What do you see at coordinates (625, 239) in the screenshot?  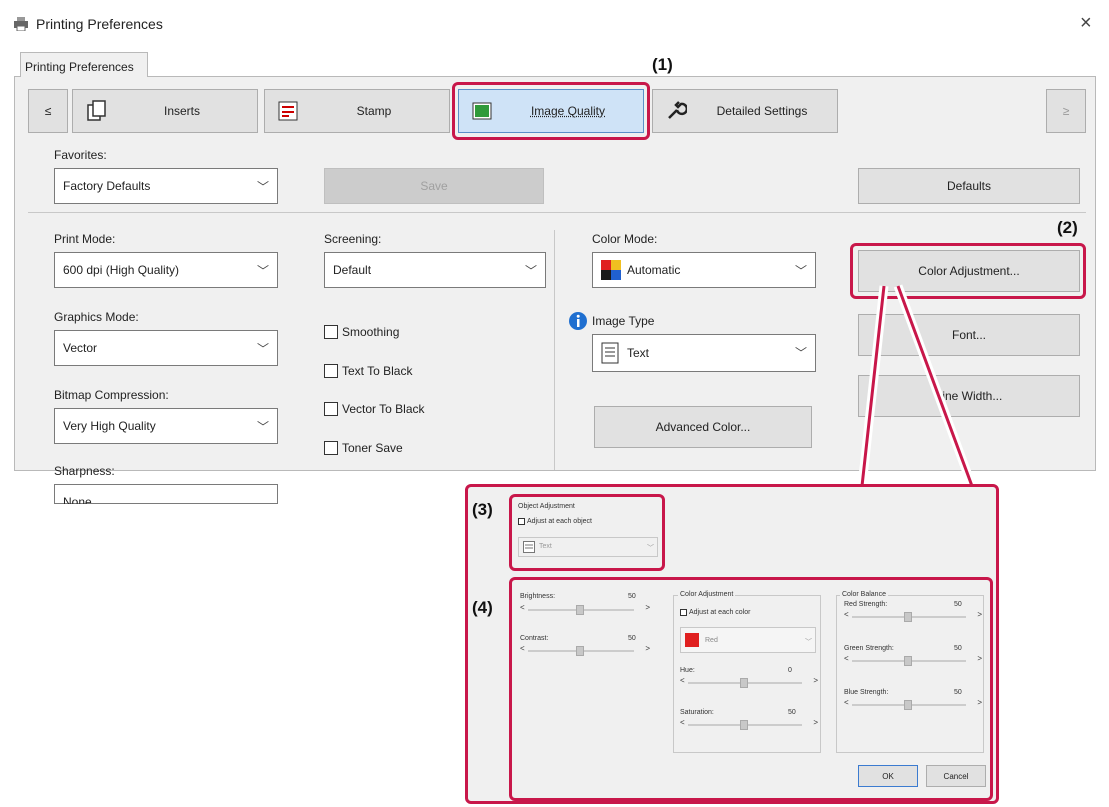 I see `color-mode-label: Color Mode:` at bounding box center [625, 239].